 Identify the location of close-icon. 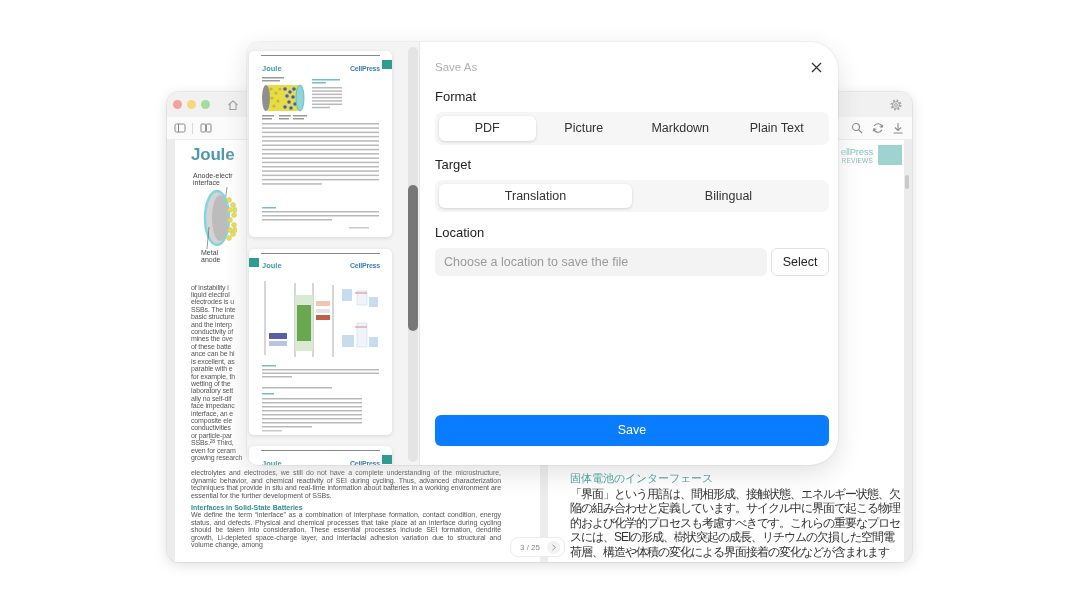
(816, 67).